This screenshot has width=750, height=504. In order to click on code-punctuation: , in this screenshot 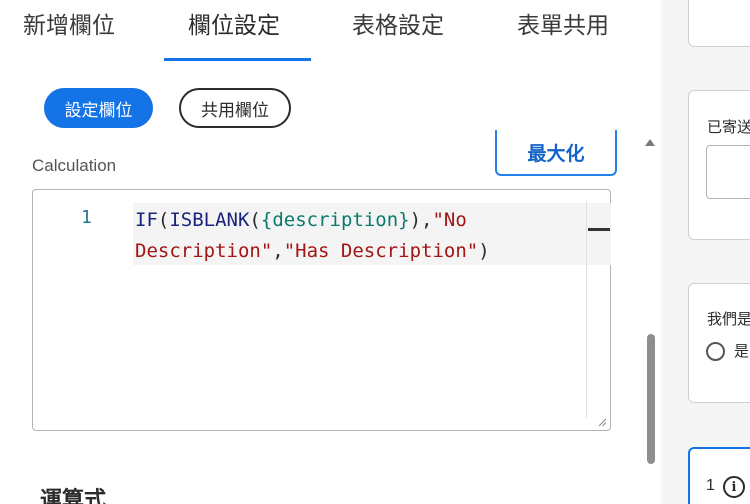, I will do `click(278, 251)`.